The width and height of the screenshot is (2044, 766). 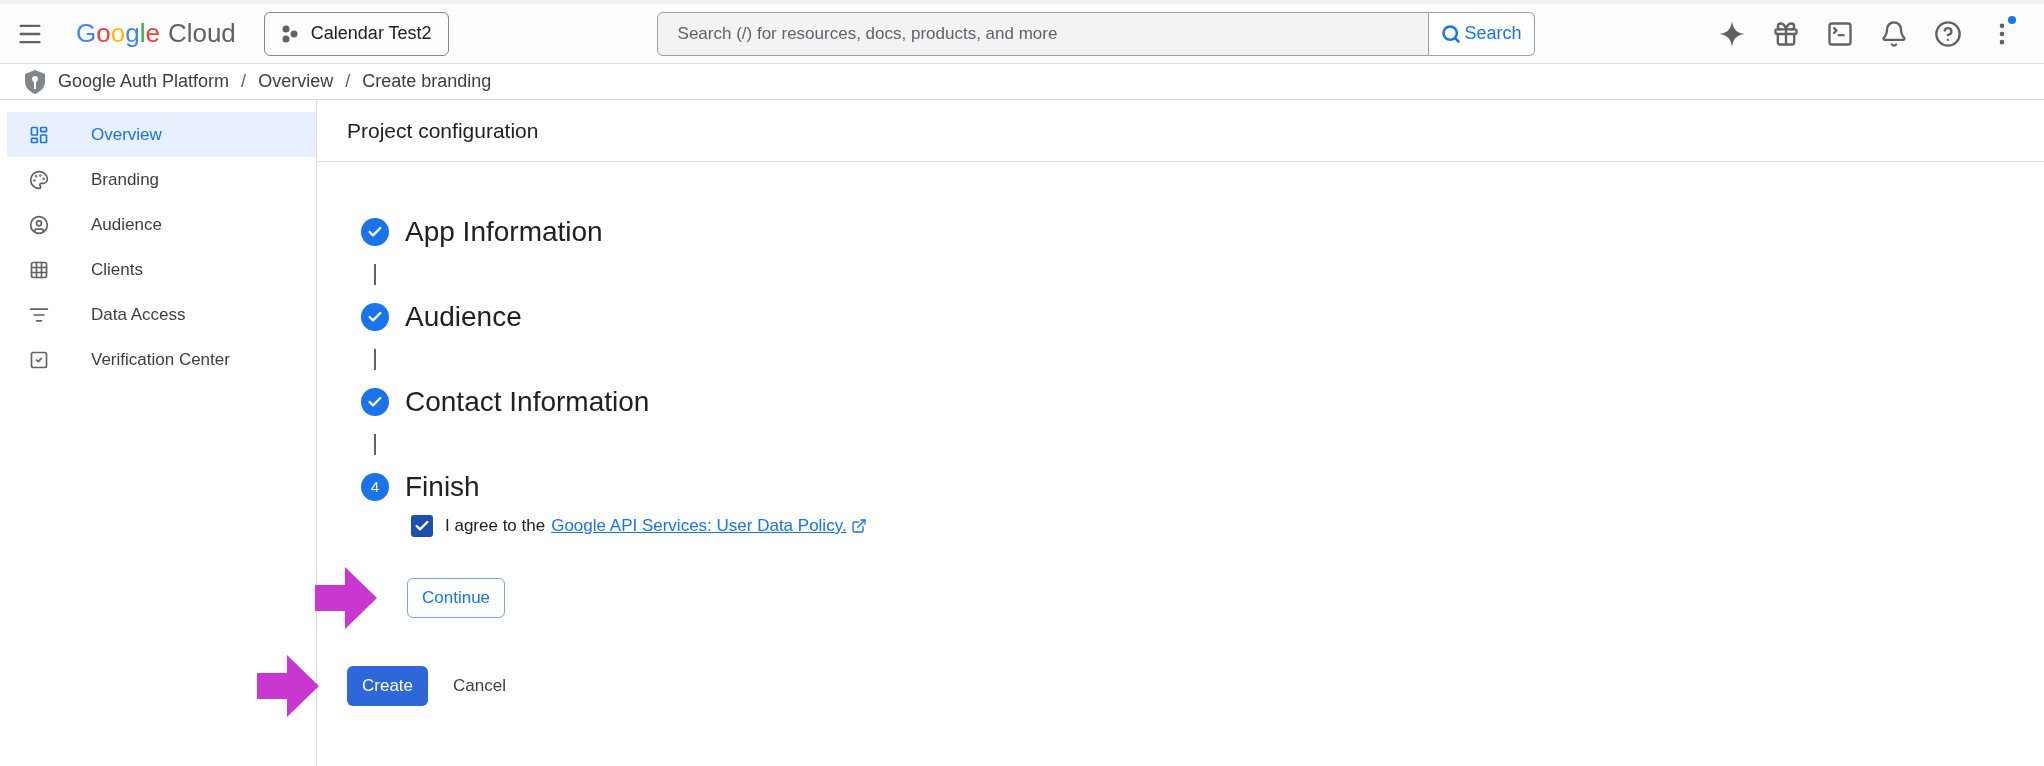 I want to click on grid-icon, so click(x=39, y=269).